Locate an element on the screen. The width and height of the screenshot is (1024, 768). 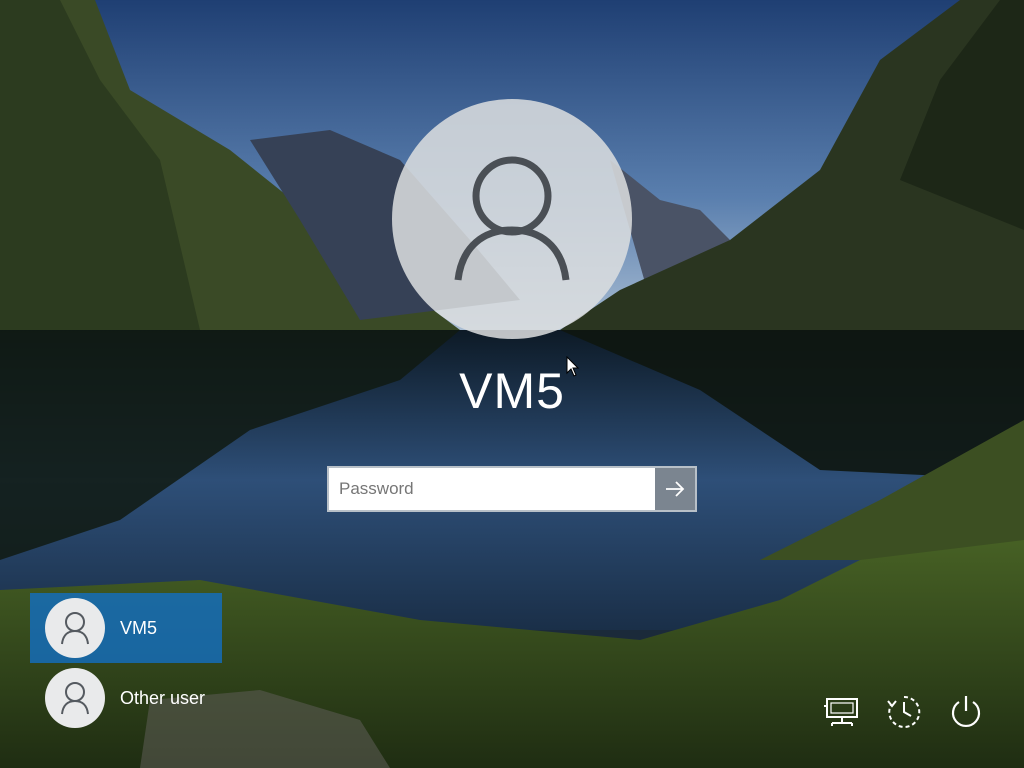
network-button is located at coordinates (842, 712).